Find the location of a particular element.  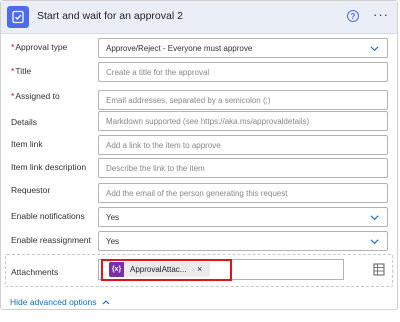

hide-advanced-options-link: Hide advanced options is located at coordinates (60, 302).